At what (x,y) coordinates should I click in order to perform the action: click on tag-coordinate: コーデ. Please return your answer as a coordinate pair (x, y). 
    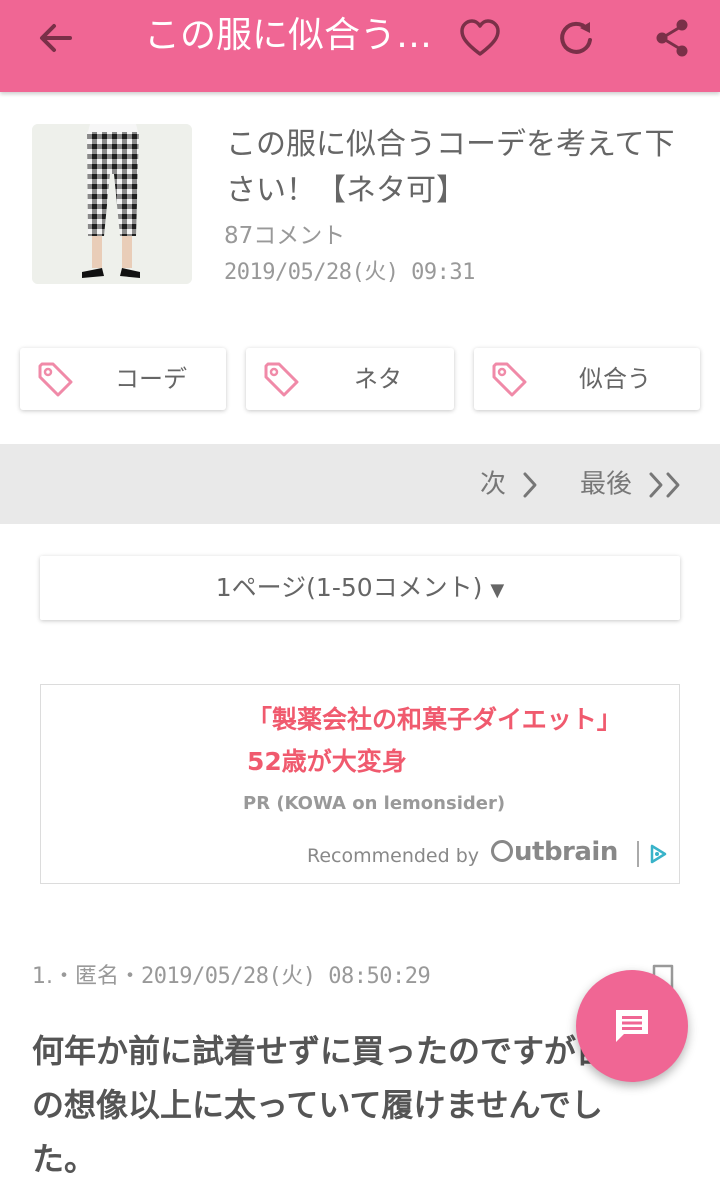
    Looking at the image, I should click on (123, 379).